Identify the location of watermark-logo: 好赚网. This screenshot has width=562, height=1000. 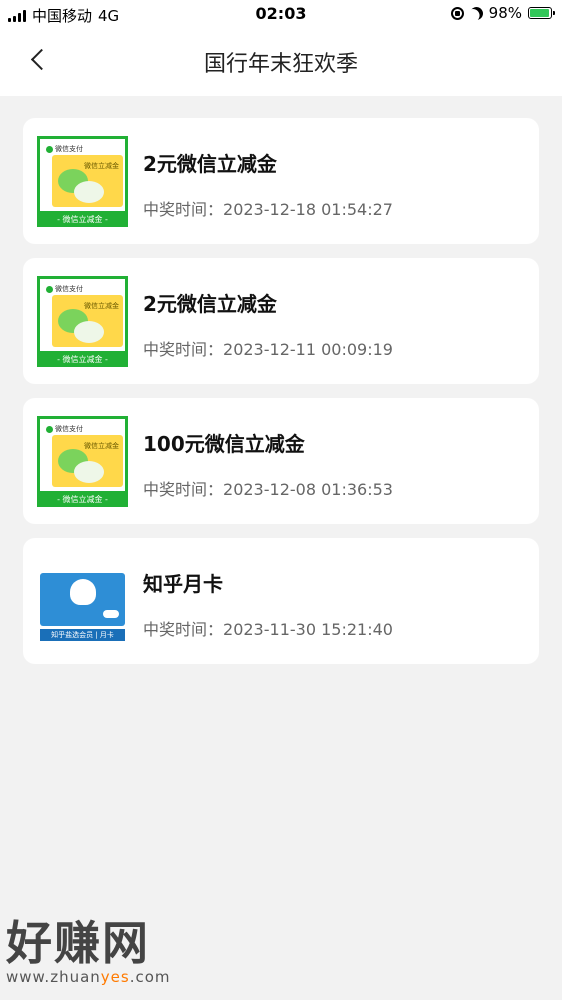
(78, 943).